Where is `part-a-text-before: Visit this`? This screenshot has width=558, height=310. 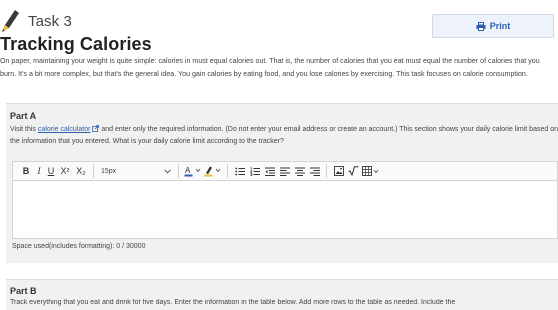
part-a-text-before: Visit this is located at coordinates (24, 129).